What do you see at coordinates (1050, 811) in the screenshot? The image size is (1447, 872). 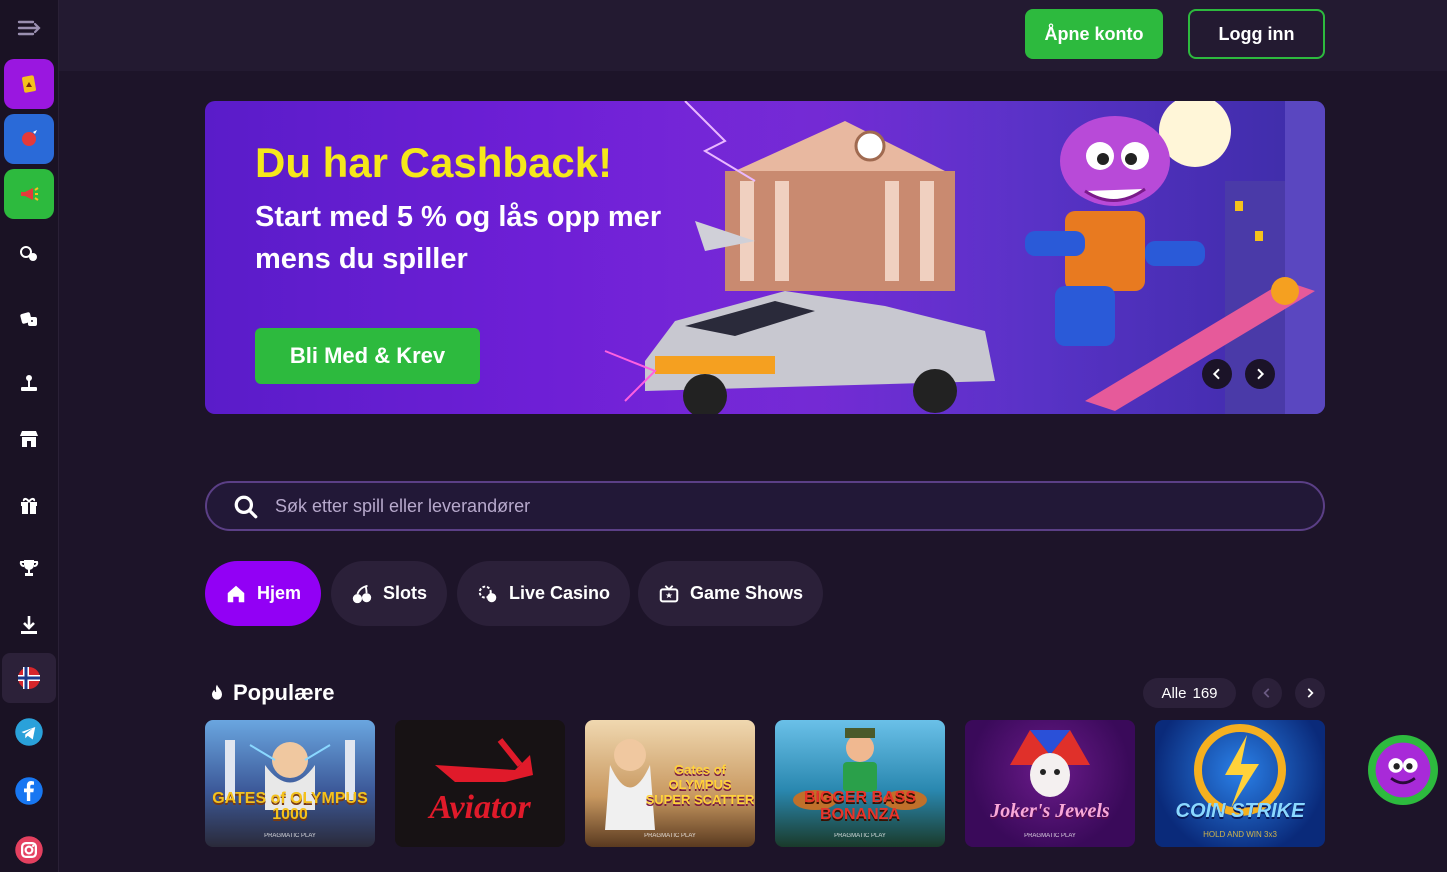 I see `game-title: Joker's Jewels` at bounding box center [1050, 811].